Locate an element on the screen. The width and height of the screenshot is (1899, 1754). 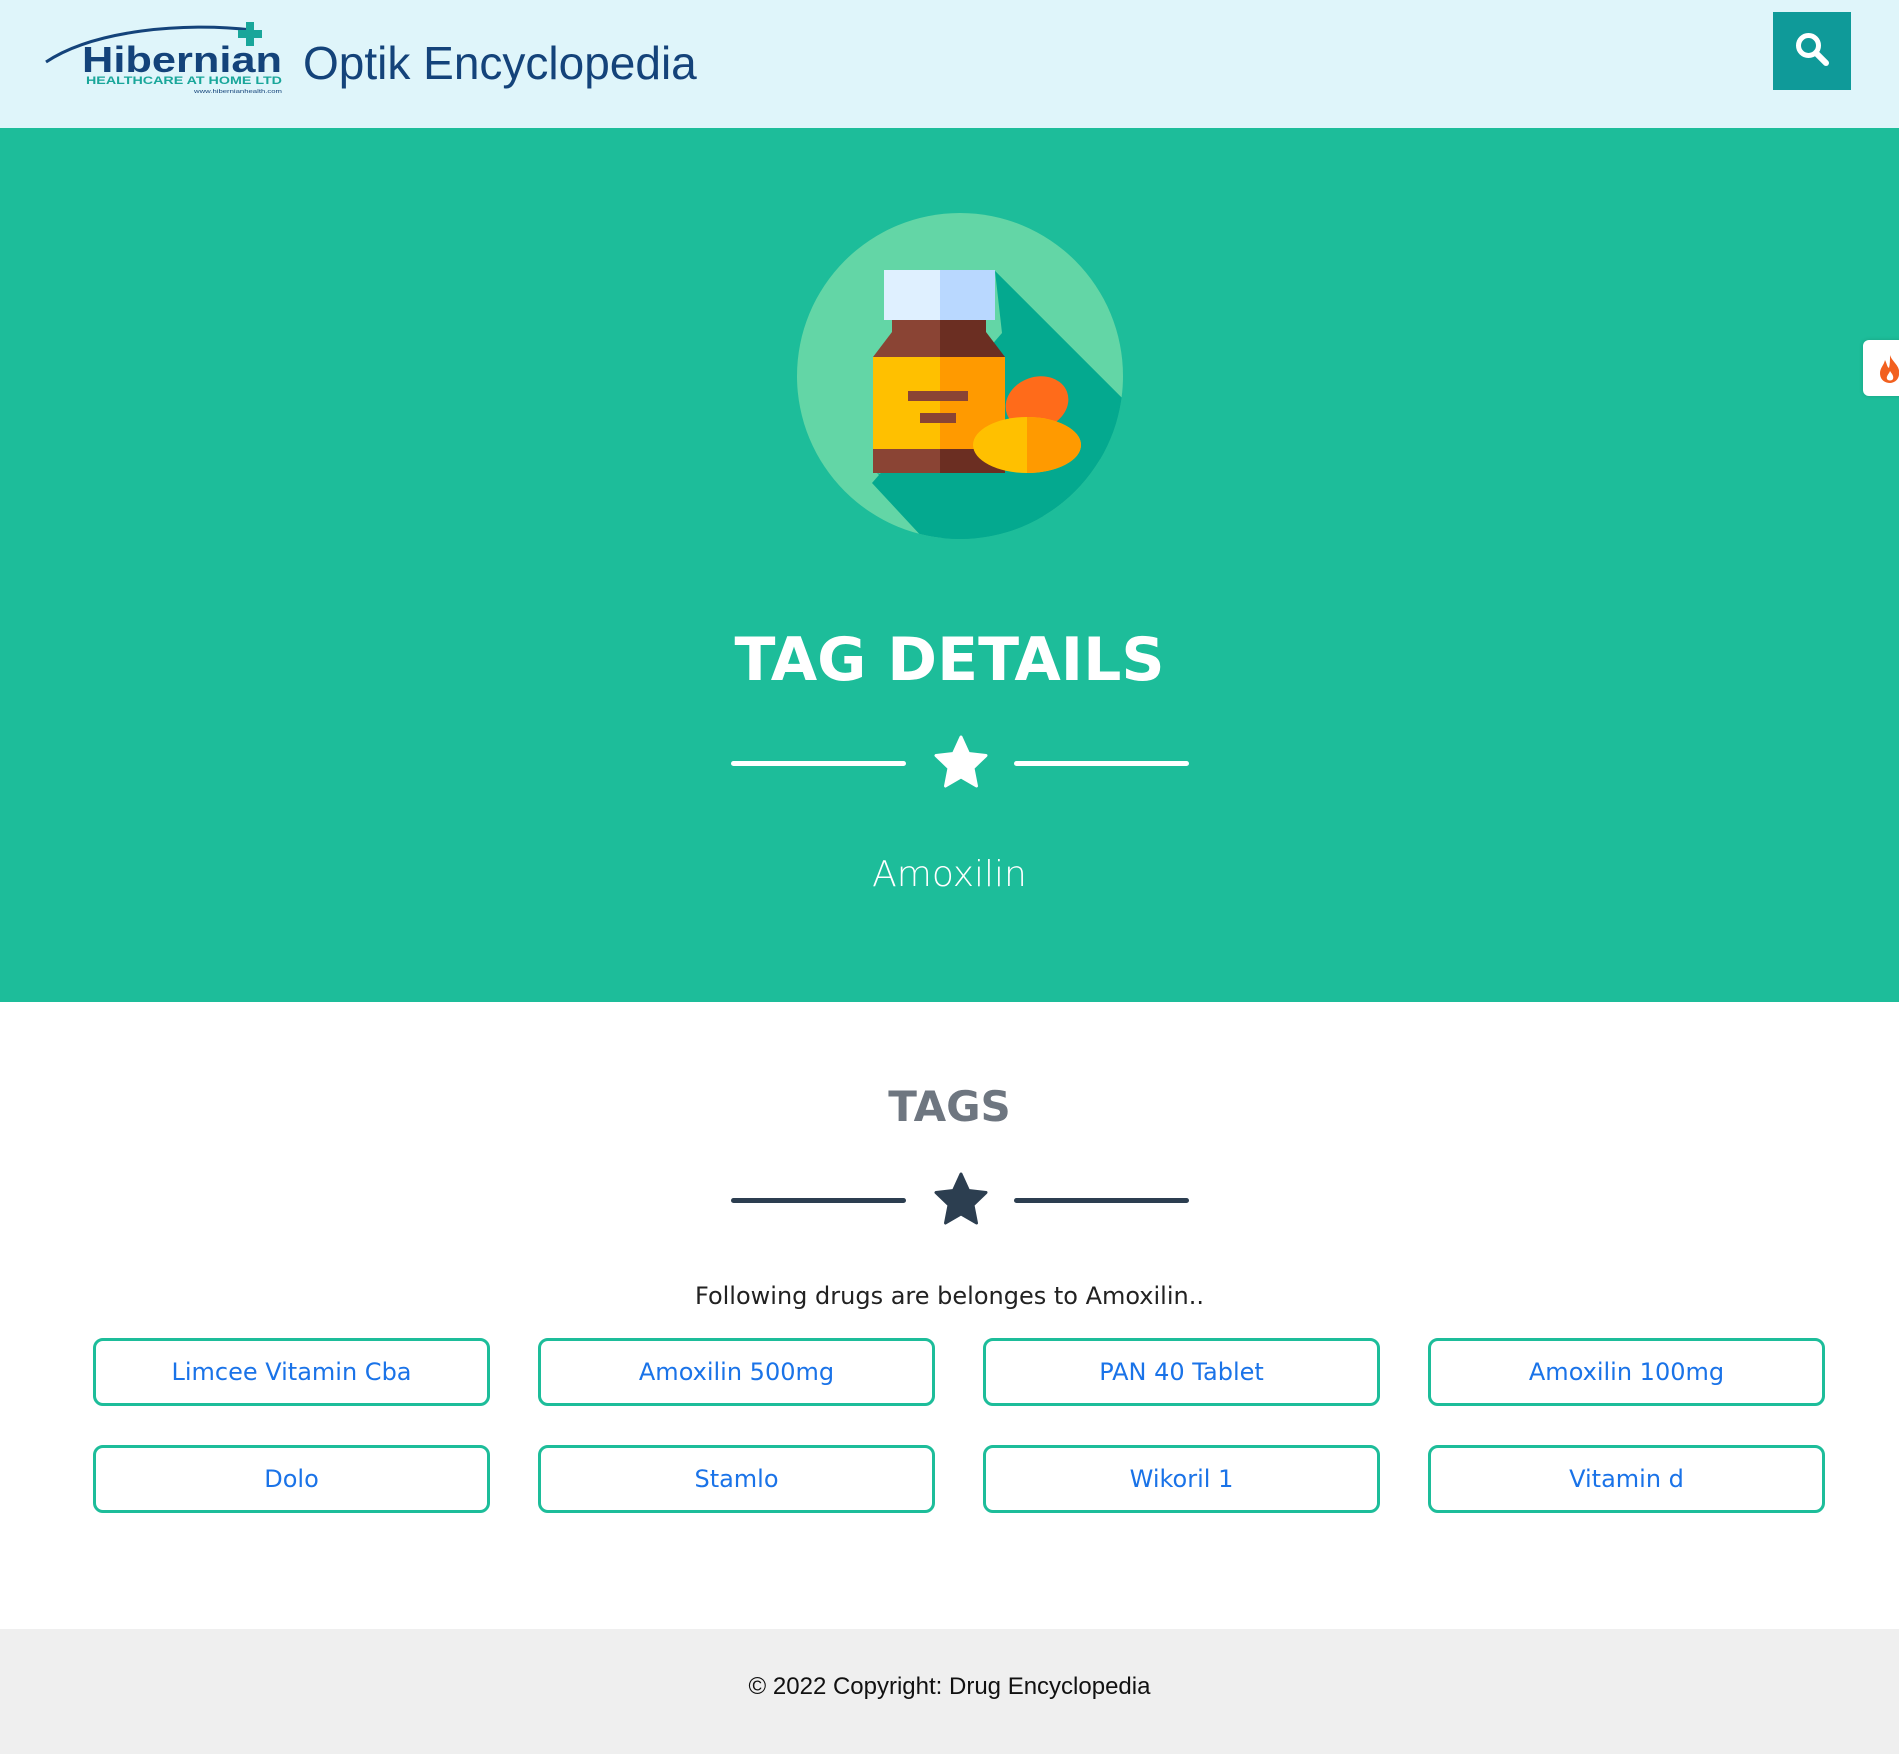
medicine-bottle-icon is located at coordinates (960, 376).